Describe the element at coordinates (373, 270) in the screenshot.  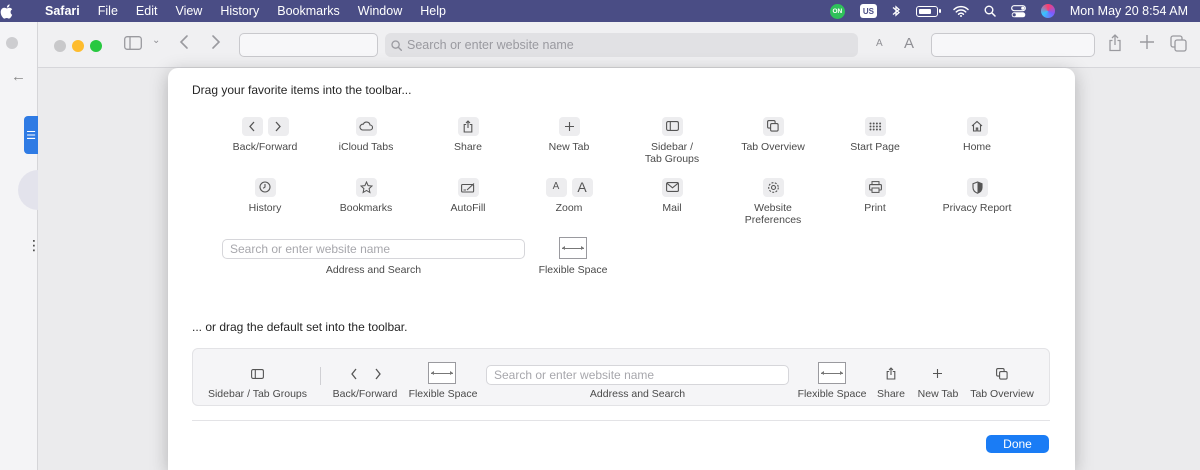
I see `address-and-search-label: Address and Search` at that location.